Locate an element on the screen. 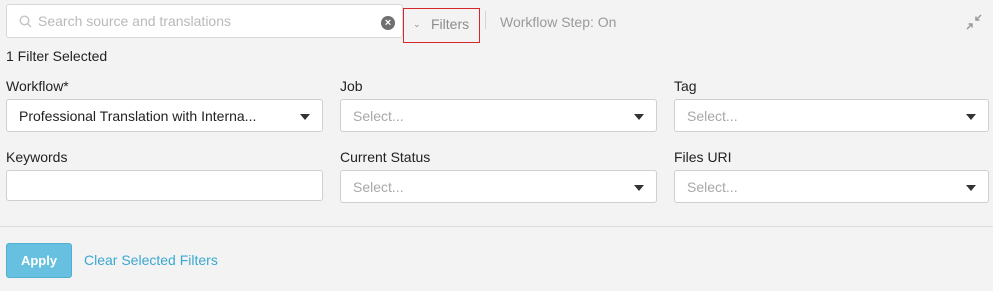  search-input: Search source and translations × is located at coordinates (204, 21).